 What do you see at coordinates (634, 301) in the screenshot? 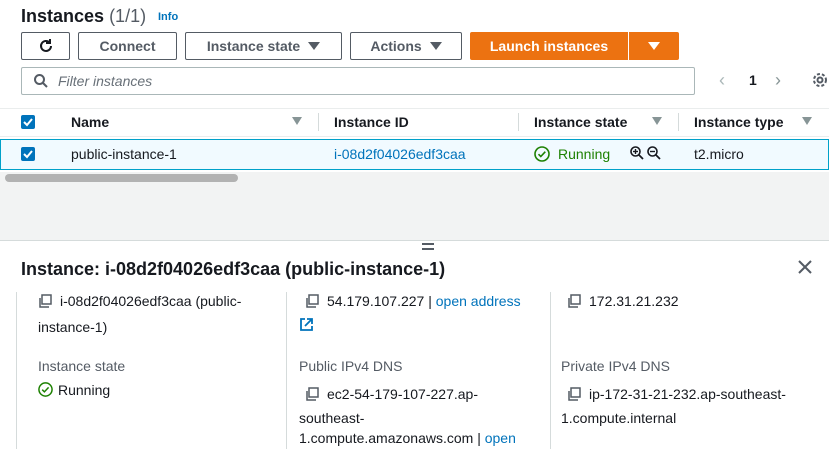
I see `private-ip-text: 172.31.21.232` at bounding box center [634, 301].